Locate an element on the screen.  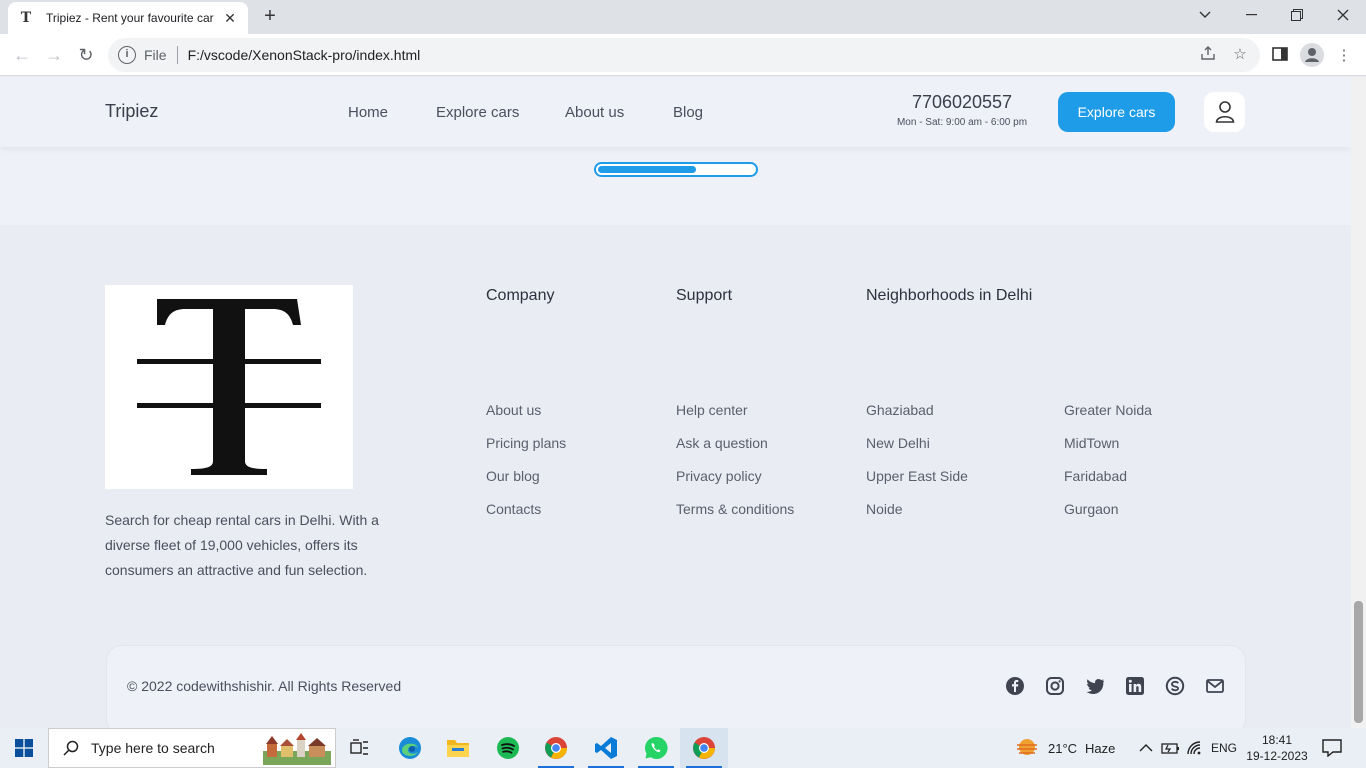
footer-link-gurgaon: Gurgaon is located at coordinates (1091, 509).